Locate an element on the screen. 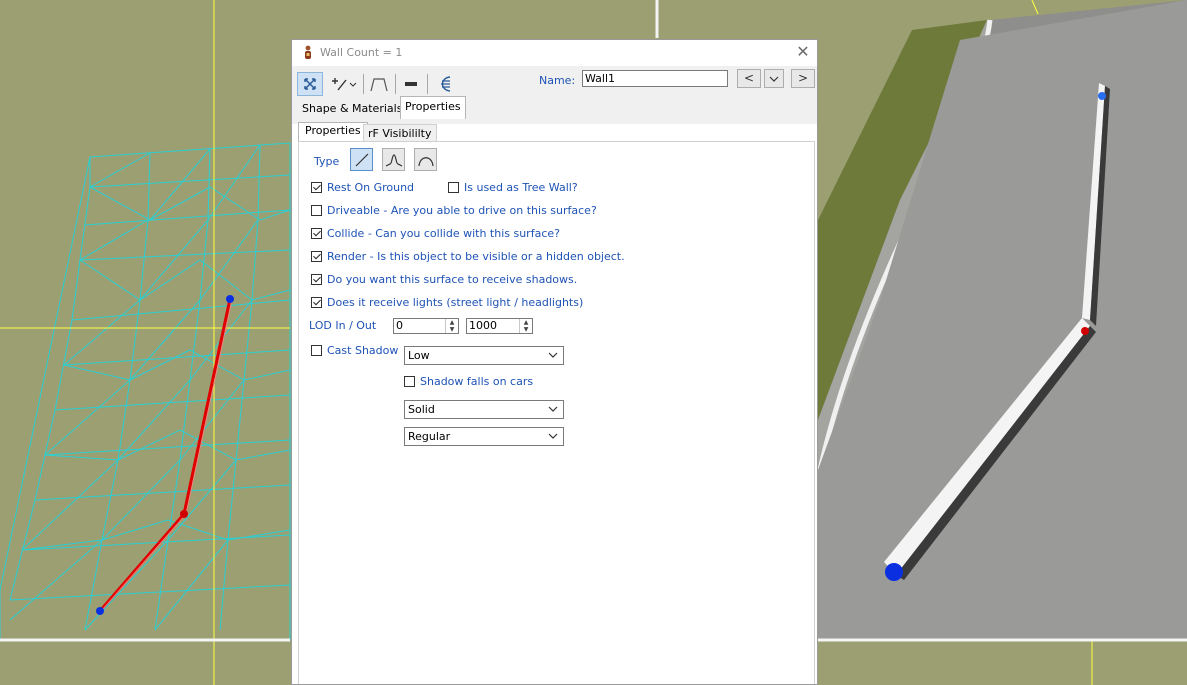  cast-shadow-level-value: Low is located at coordinates (419, 355).